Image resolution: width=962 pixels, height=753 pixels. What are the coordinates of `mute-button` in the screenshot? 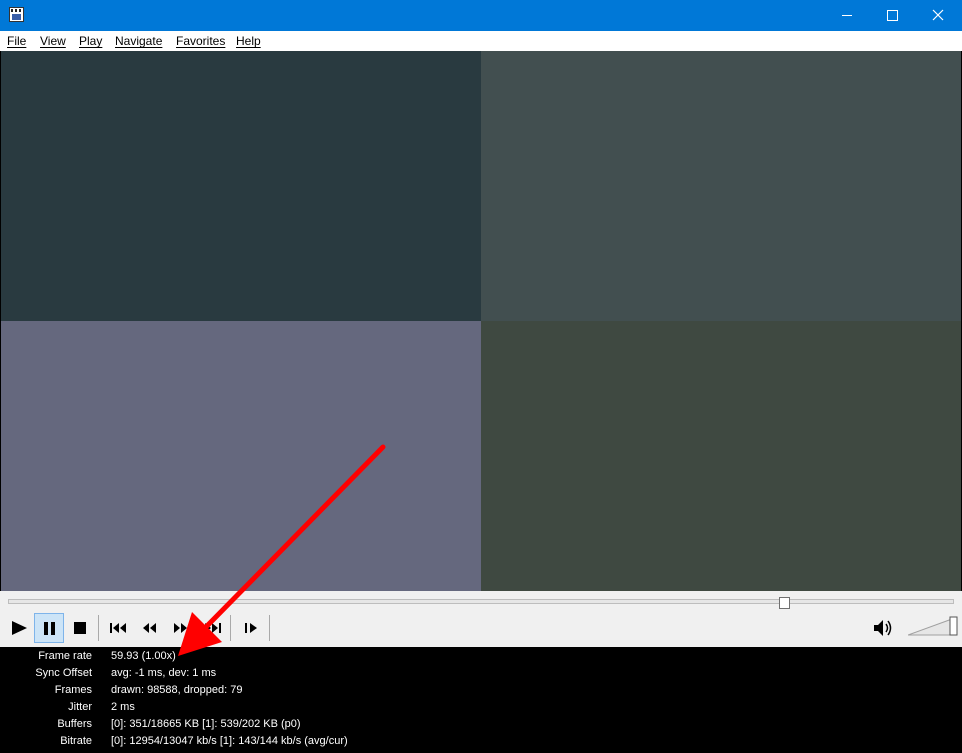 It's located at (884, 628).